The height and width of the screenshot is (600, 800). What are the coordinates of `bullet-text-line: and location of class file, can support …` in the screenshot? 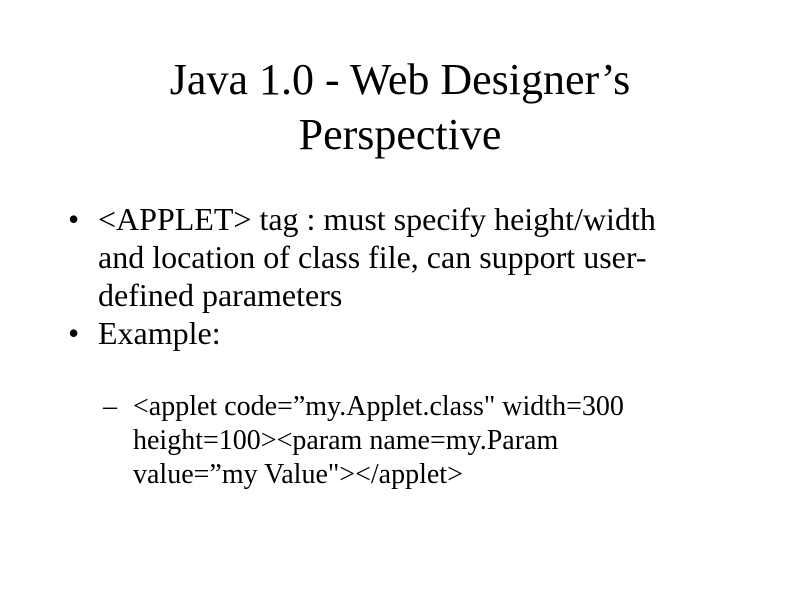 It's located at (372, 257).